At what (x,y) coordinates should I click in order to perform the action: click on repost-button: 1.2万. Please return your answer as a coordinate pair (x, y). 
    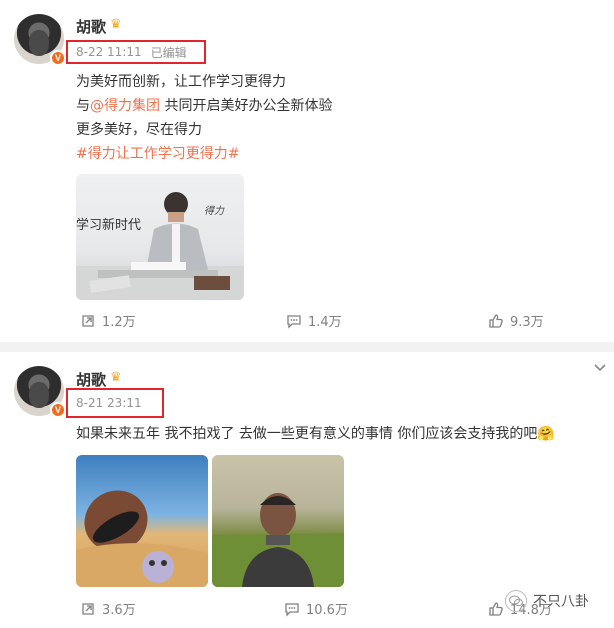
    Looking at the image, I should click on (108, 320).